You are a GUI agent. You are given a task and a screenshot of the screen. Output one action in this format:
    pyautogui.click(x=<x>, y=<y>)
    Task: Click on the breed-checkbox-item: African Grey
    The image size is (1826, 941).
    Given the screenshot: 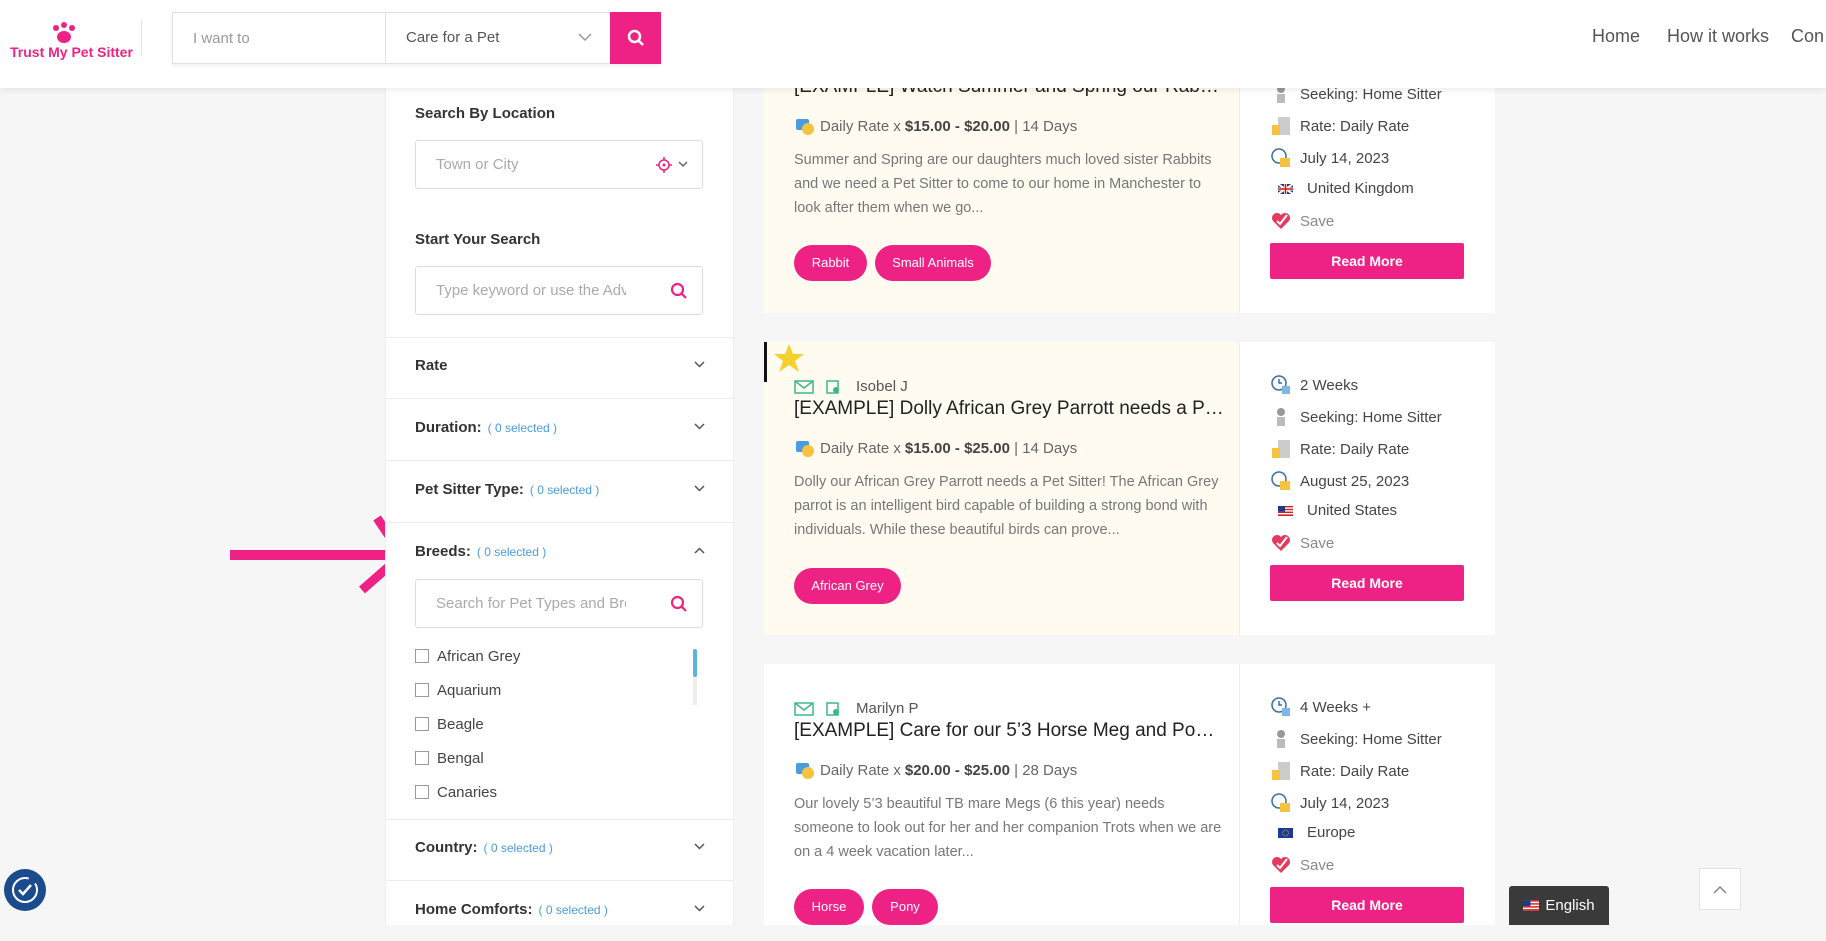 What is the action you would take?
    pyautogui.click(x=467, y=656)
    